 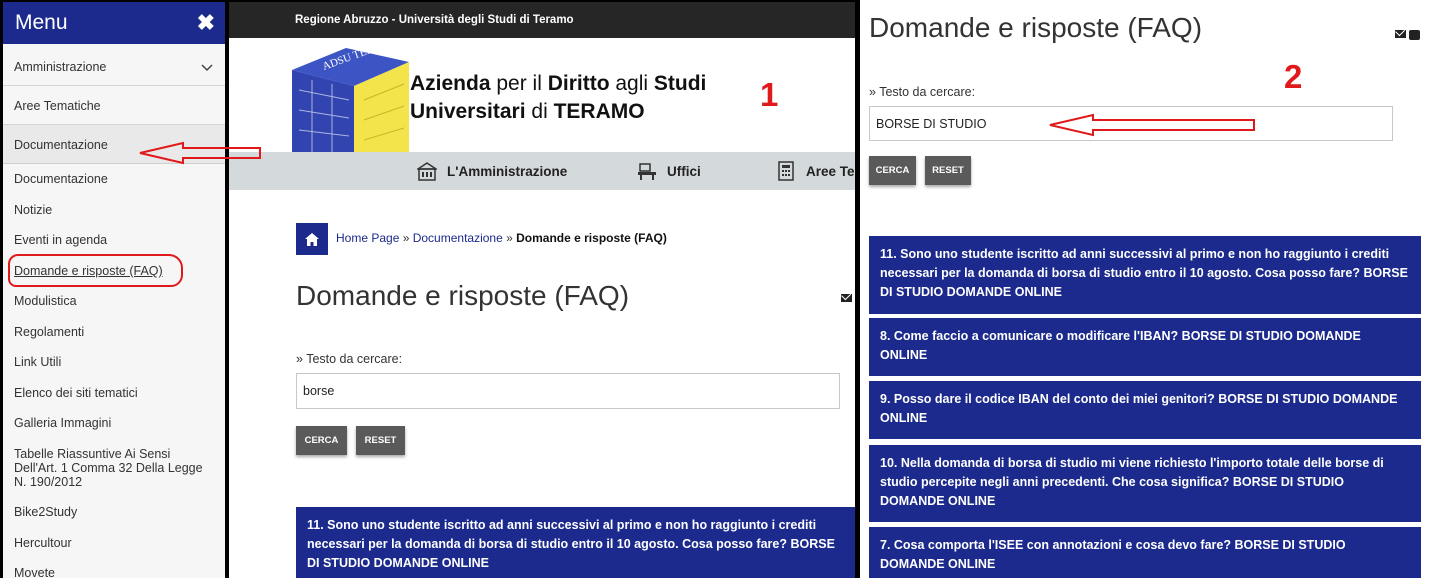 I want to click on brand-word: Diritto, so click(x=578, y=83).